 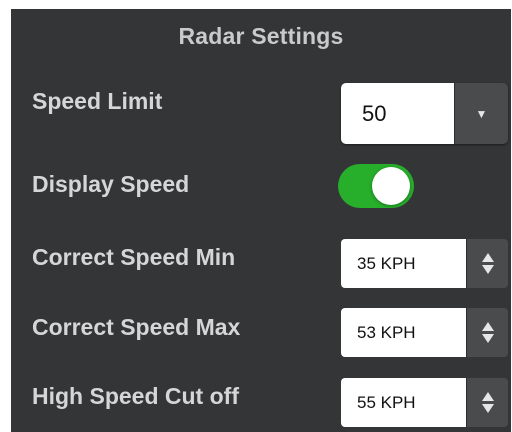 I want to click on toggle-knob, so click(x=391, y=186).